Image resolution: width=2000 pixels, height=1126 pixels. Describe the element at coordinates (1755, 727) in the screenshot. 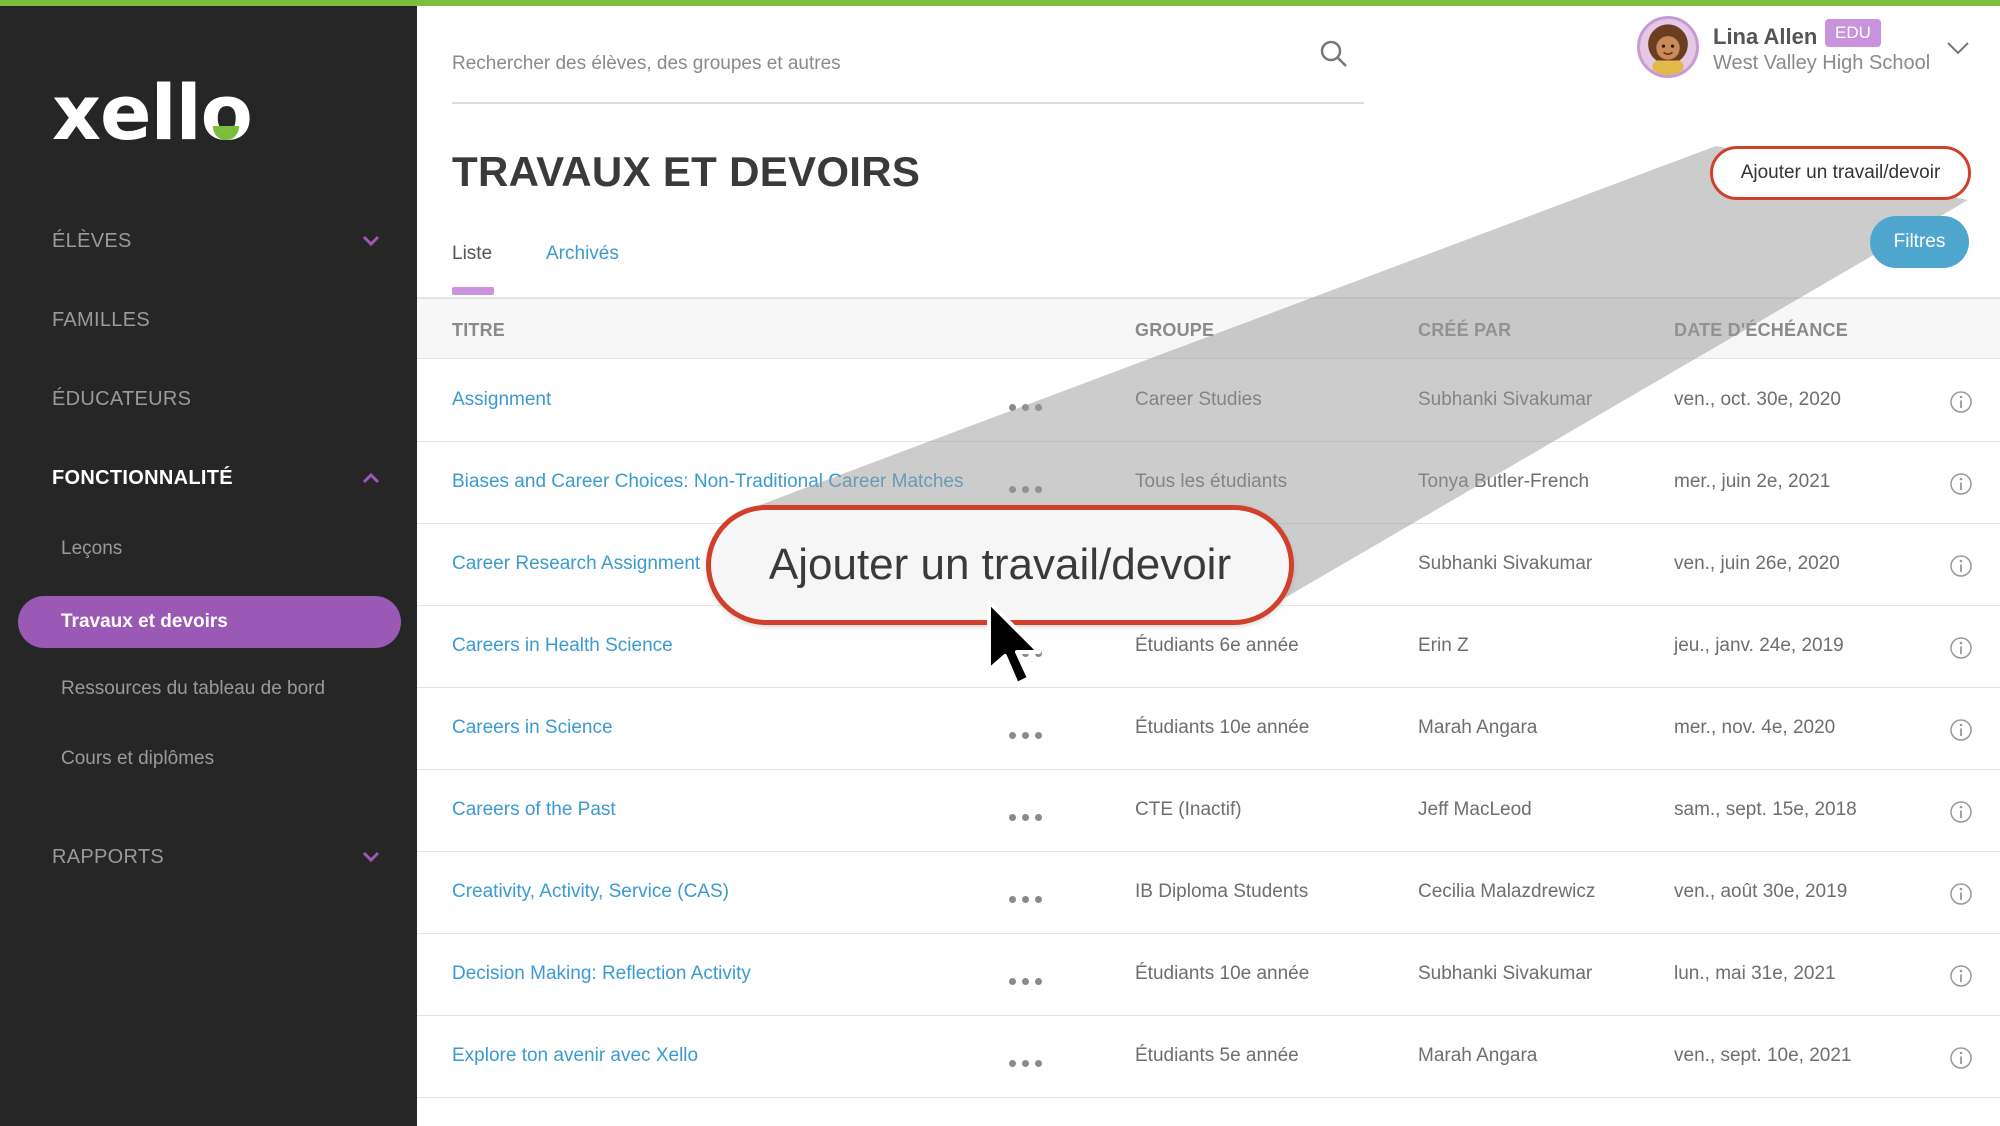

I see `due-date-cell: mer., nov. 4e, 2020` at that location.